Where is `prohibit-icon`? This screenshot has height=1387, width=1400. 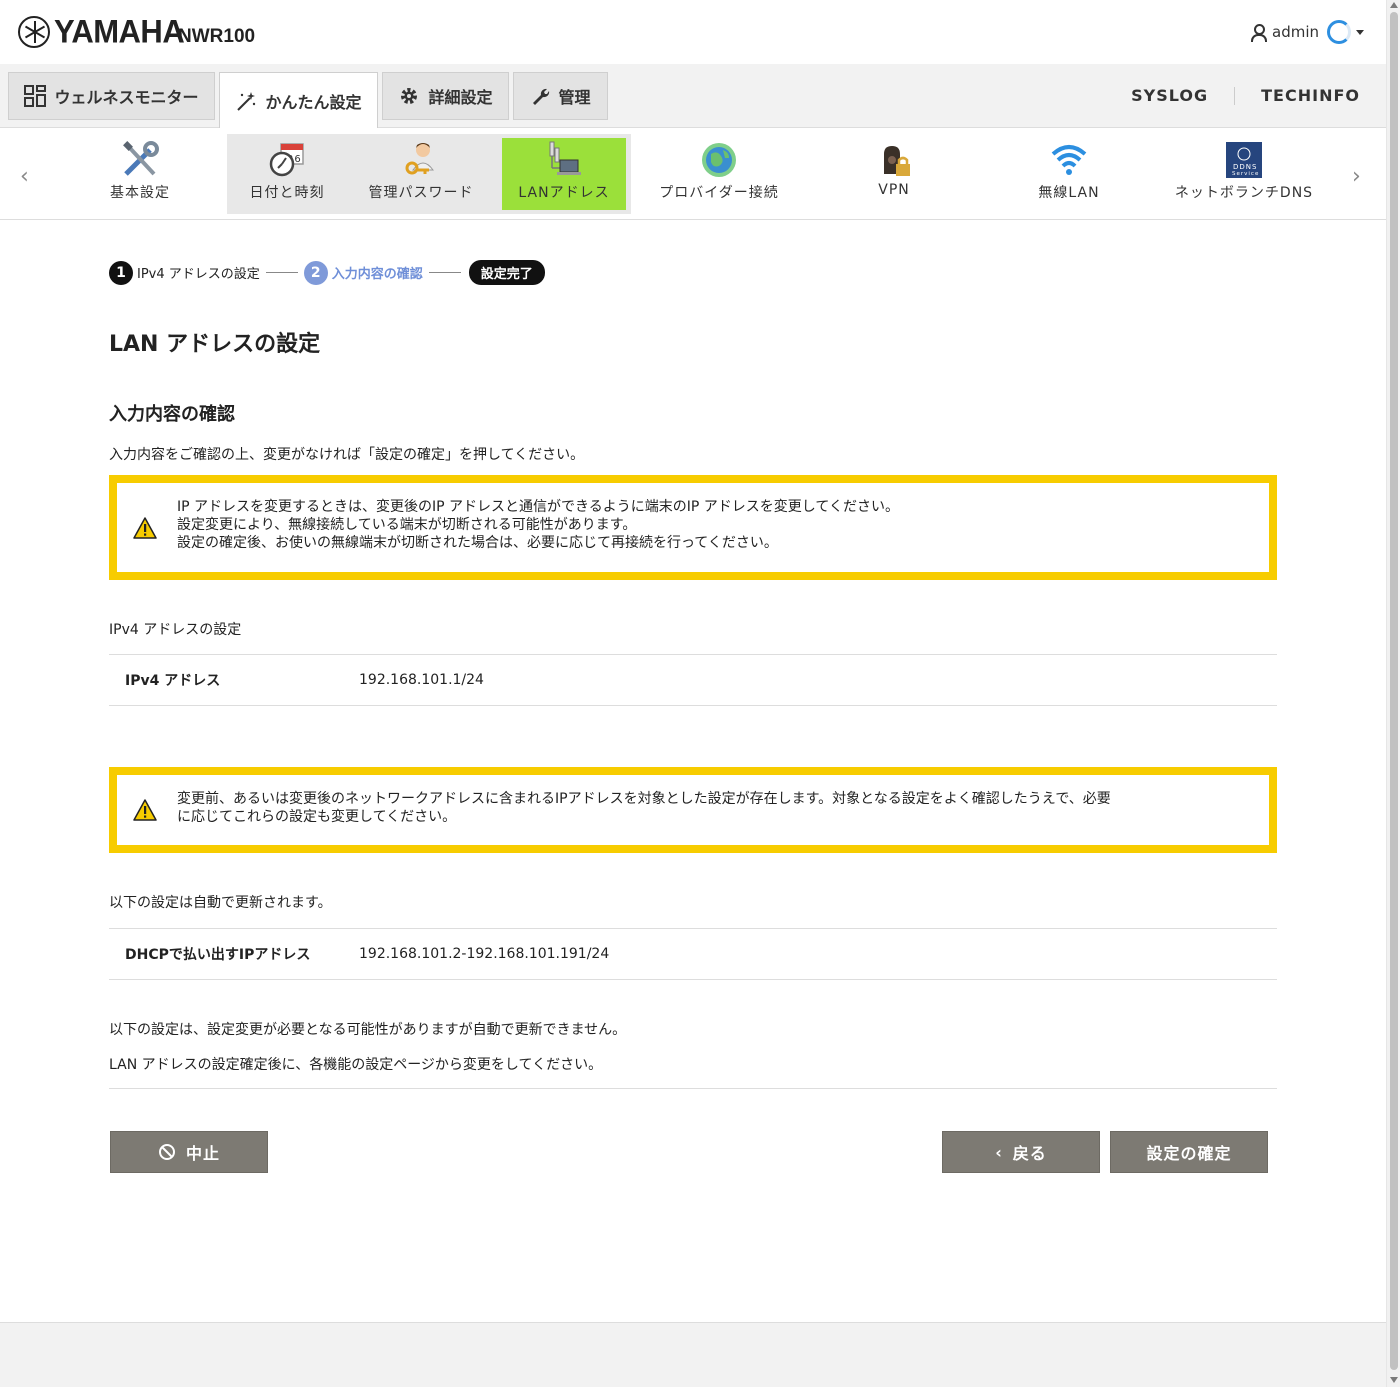
prohibit-icon is located at coordinates (166, 1152).